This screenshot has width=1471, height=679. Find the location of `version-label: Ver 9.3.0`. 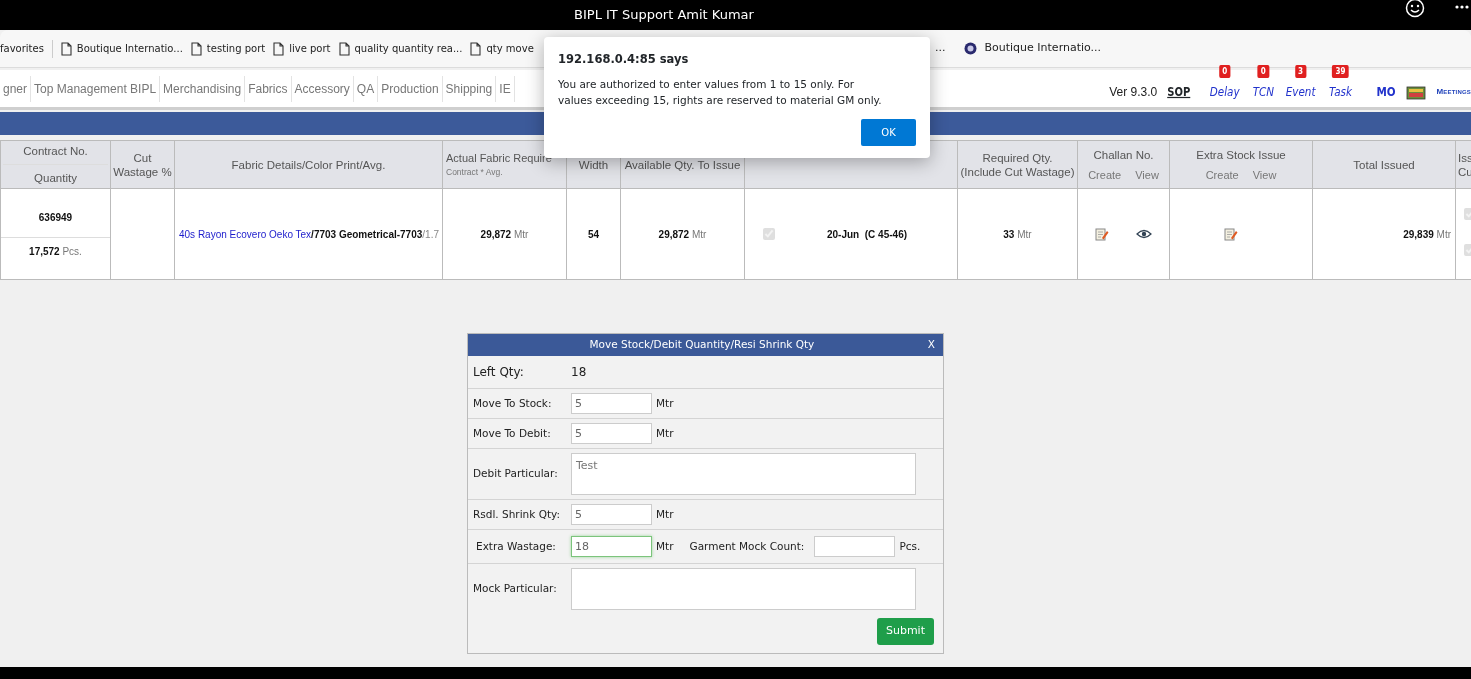

version-label: Ver 9.3.0 is located at coordinates (1133, 92).